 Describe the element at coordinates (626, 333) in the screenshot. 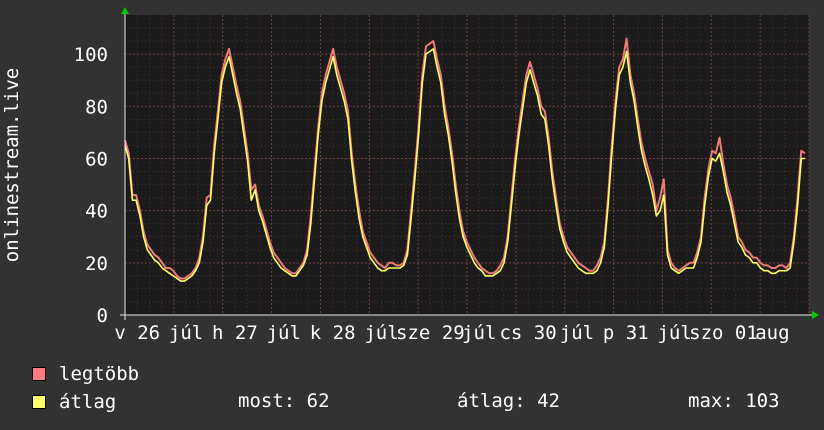

I see `x-tick-label: p 31` at that location.